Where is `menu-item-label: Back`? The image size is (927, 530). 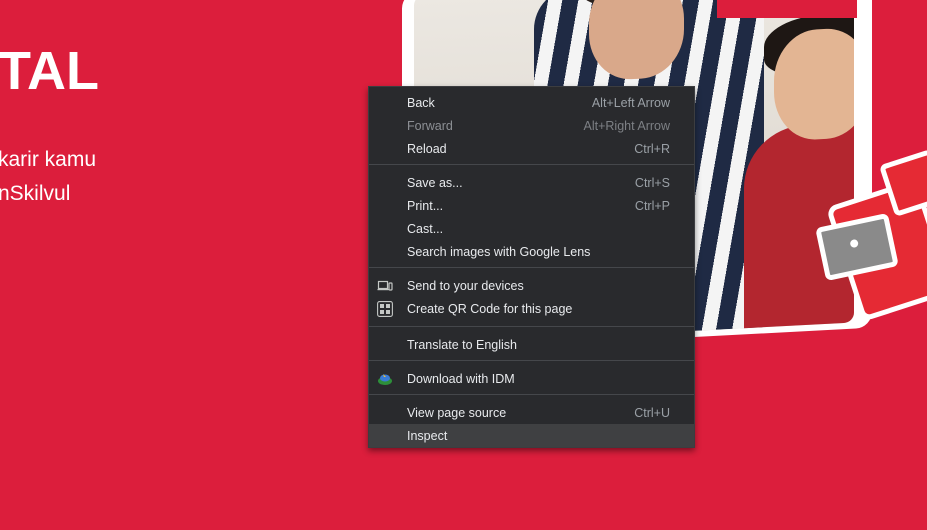 menu-item-label: Back is located at coordinates (421, 102).